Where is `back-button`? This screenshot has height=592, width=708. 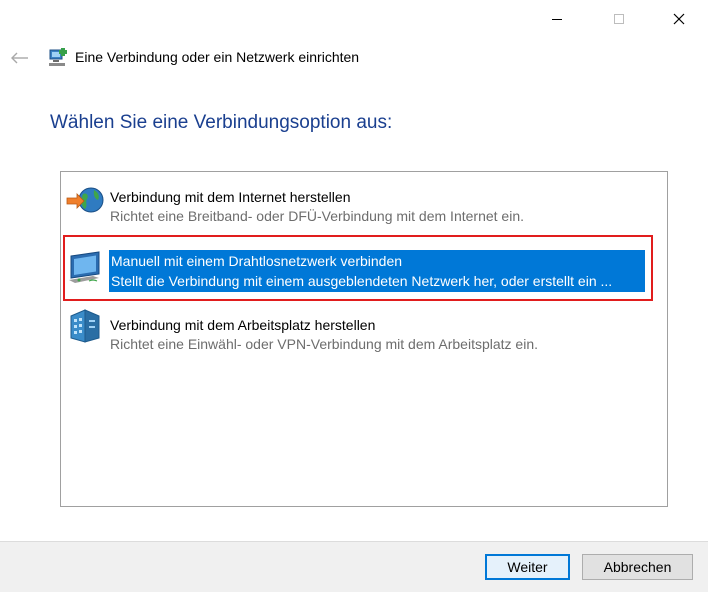
back-button is located at coordinates (20, 58).